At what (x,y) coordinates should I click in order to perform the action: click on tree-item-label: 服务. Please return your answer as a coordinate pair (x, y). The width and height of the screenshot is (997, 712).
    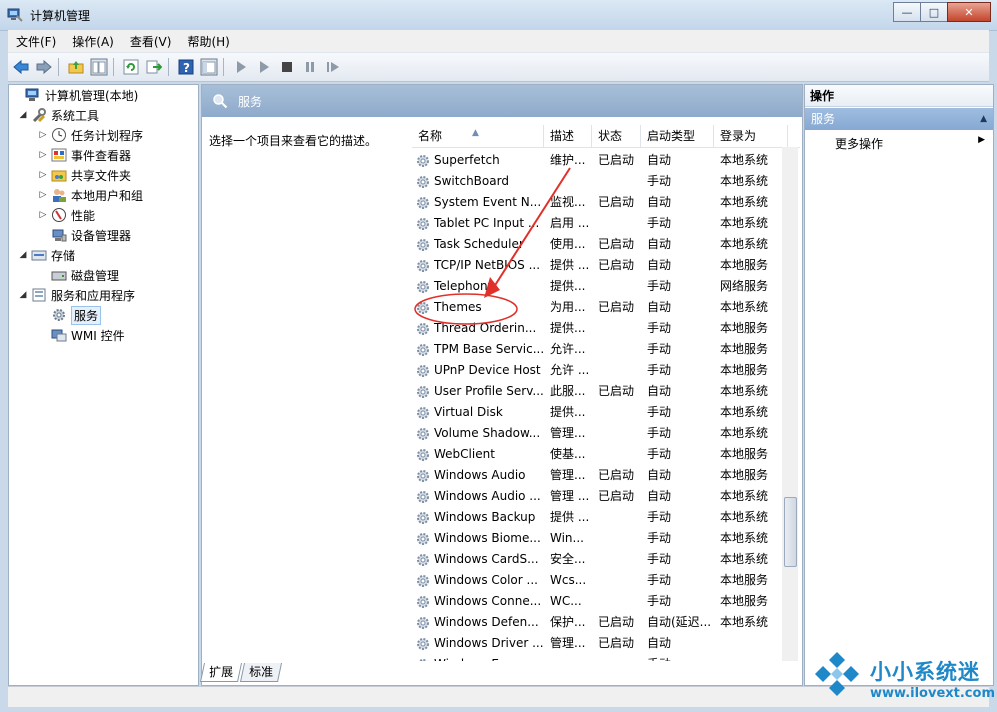
    Looking at the image, I should click on (86, 315).